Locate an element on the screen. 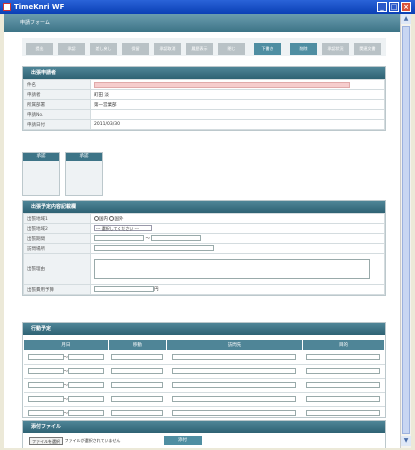 This screenshot has width=415, height=450. attachment-row: ファイルを選択 ファイルが選択されていません 添付 is located at coordinates (204, 440).